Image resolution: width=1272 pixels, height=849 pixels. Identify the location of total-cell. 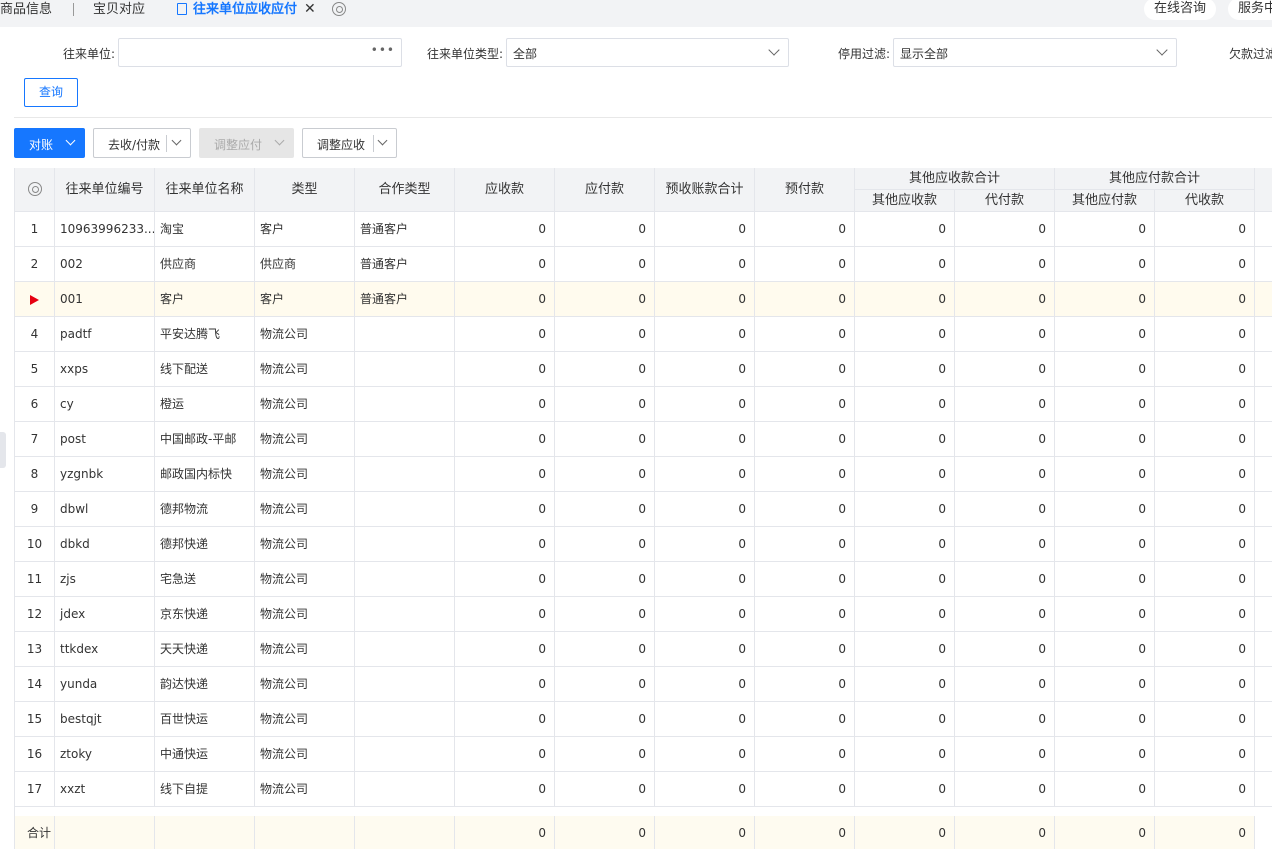
(105, 832).